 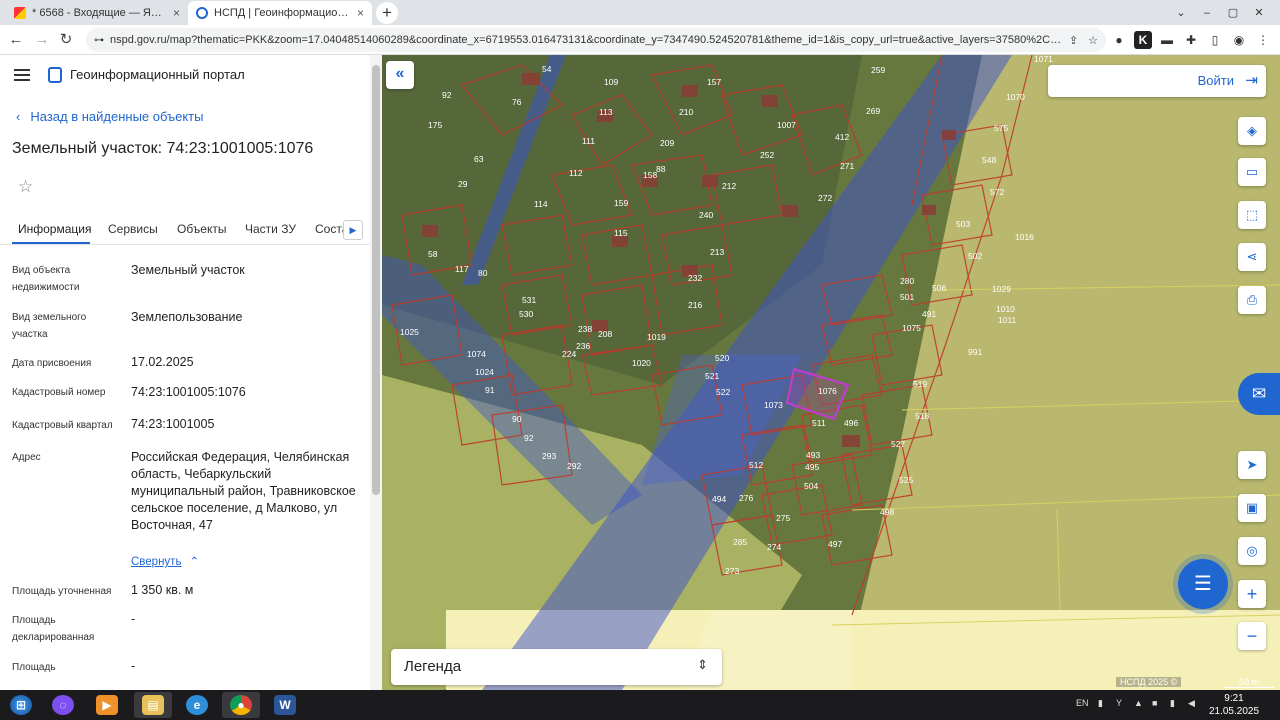 I want to click on tabs-scroll-right-button: ▶, so click(x=353, y=230).